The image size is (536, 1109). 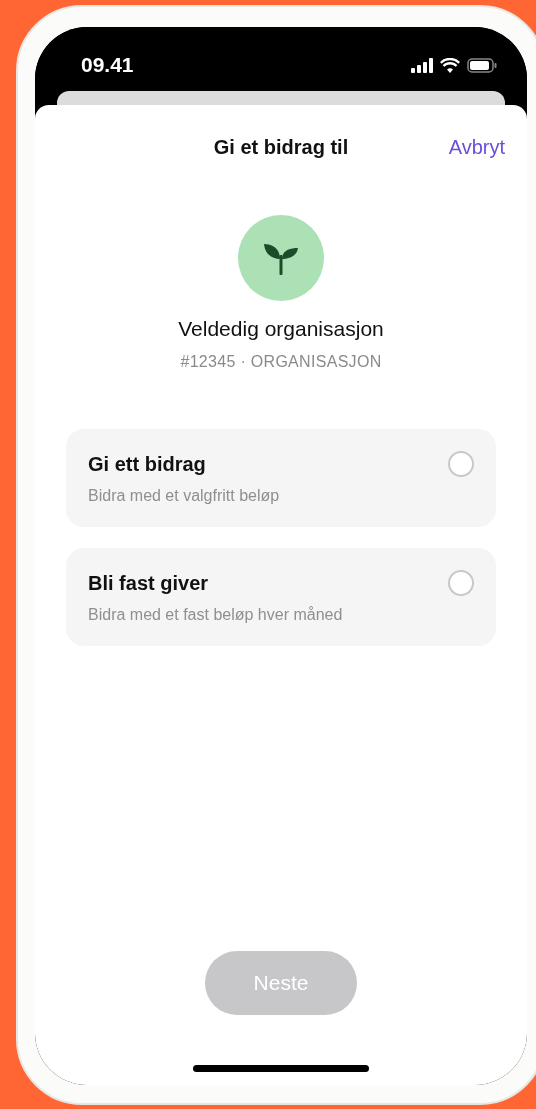 What do you see at coordinates (450, 65) in the screenshot?
I see `wifi-icon` at bounding box center [450, 65].